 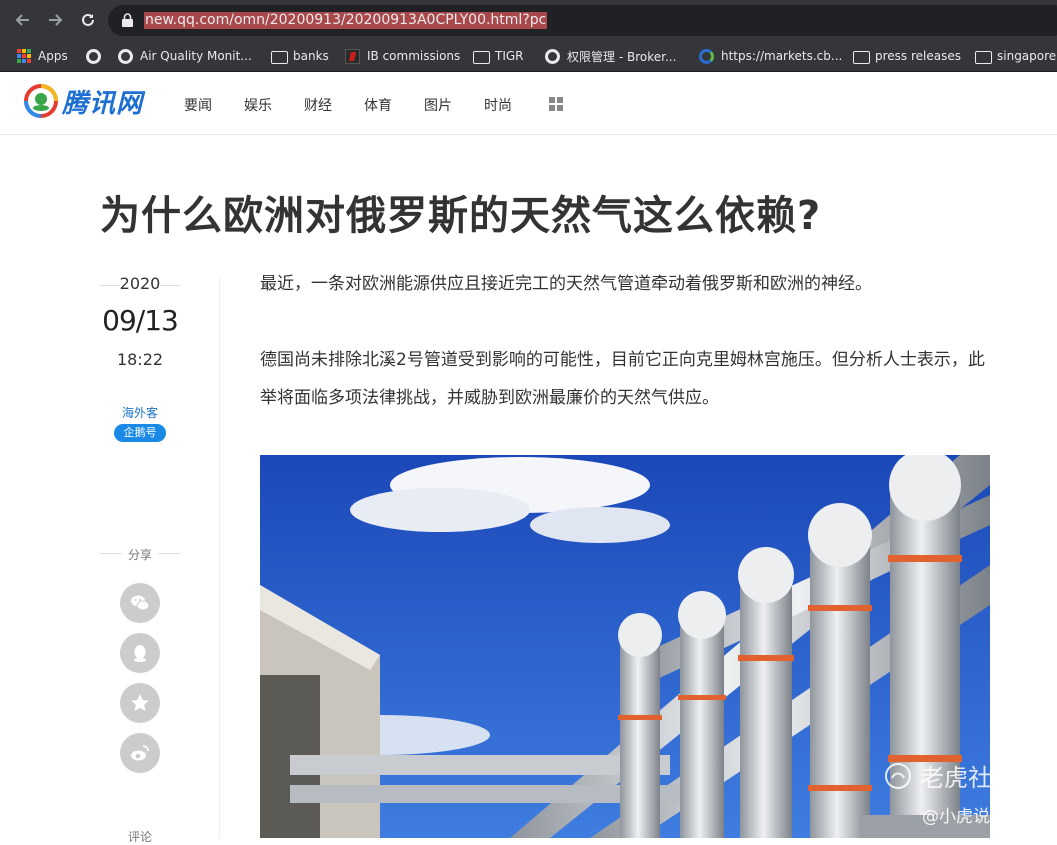 I want to click on share-qq-button, so click(x=140, y=653).